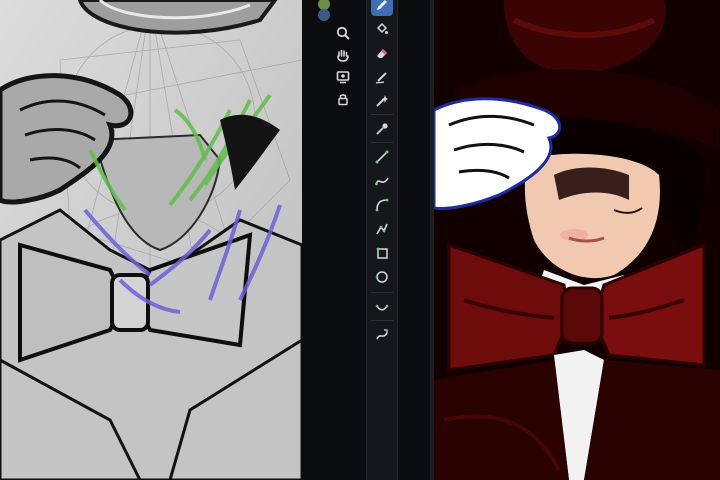 The image size is (720, 480). I want to click on drawing-tools-toolbar, so click(382, 240).